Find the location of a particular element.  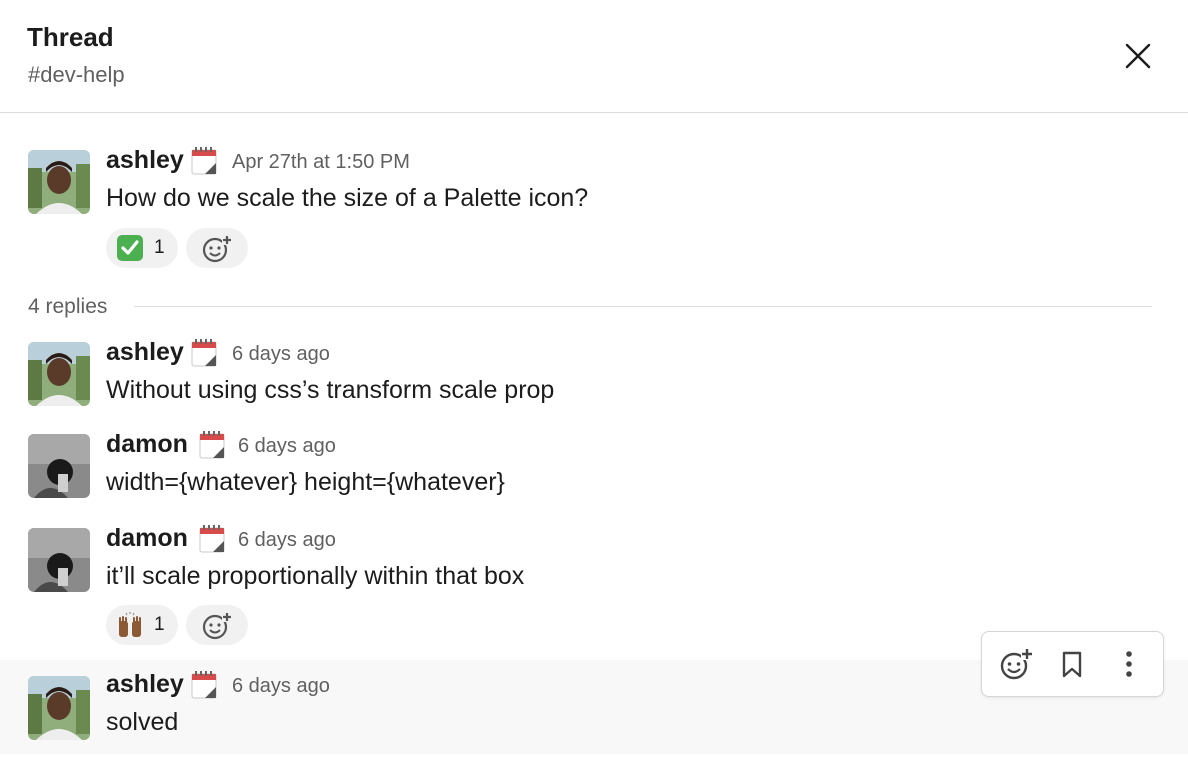

message-actions-toolbar is located at coordinates (1072, 664).